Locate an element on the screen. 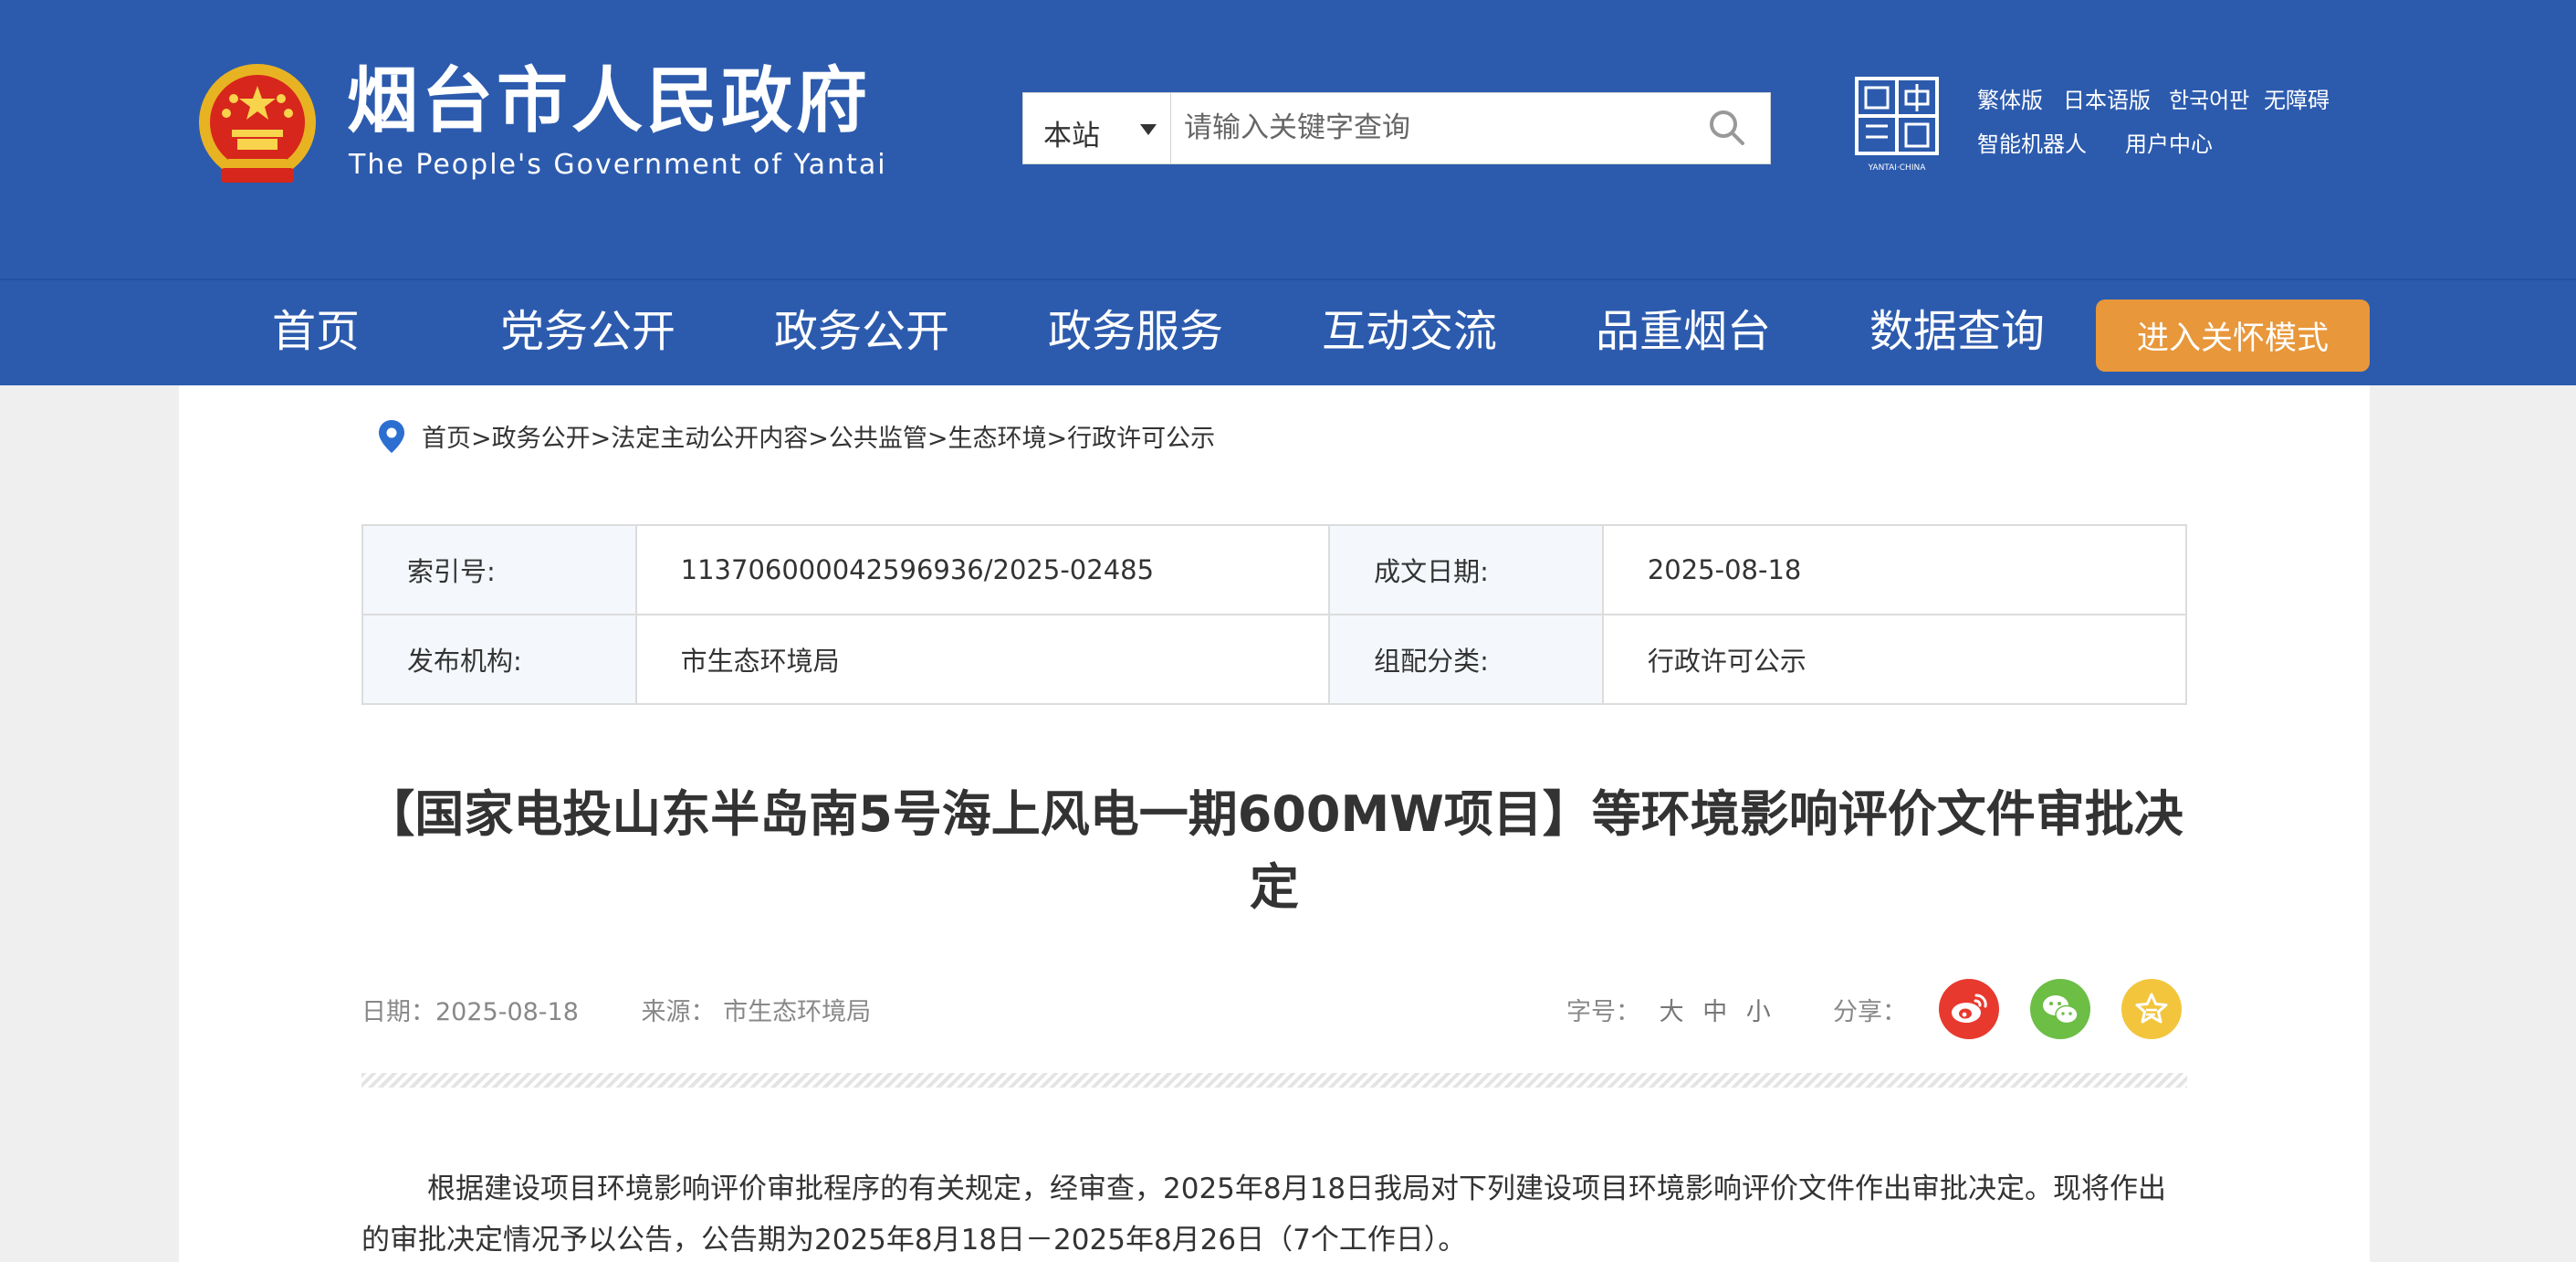  site-title: 烟台市人民政府 is located at coordinates (609, 101).